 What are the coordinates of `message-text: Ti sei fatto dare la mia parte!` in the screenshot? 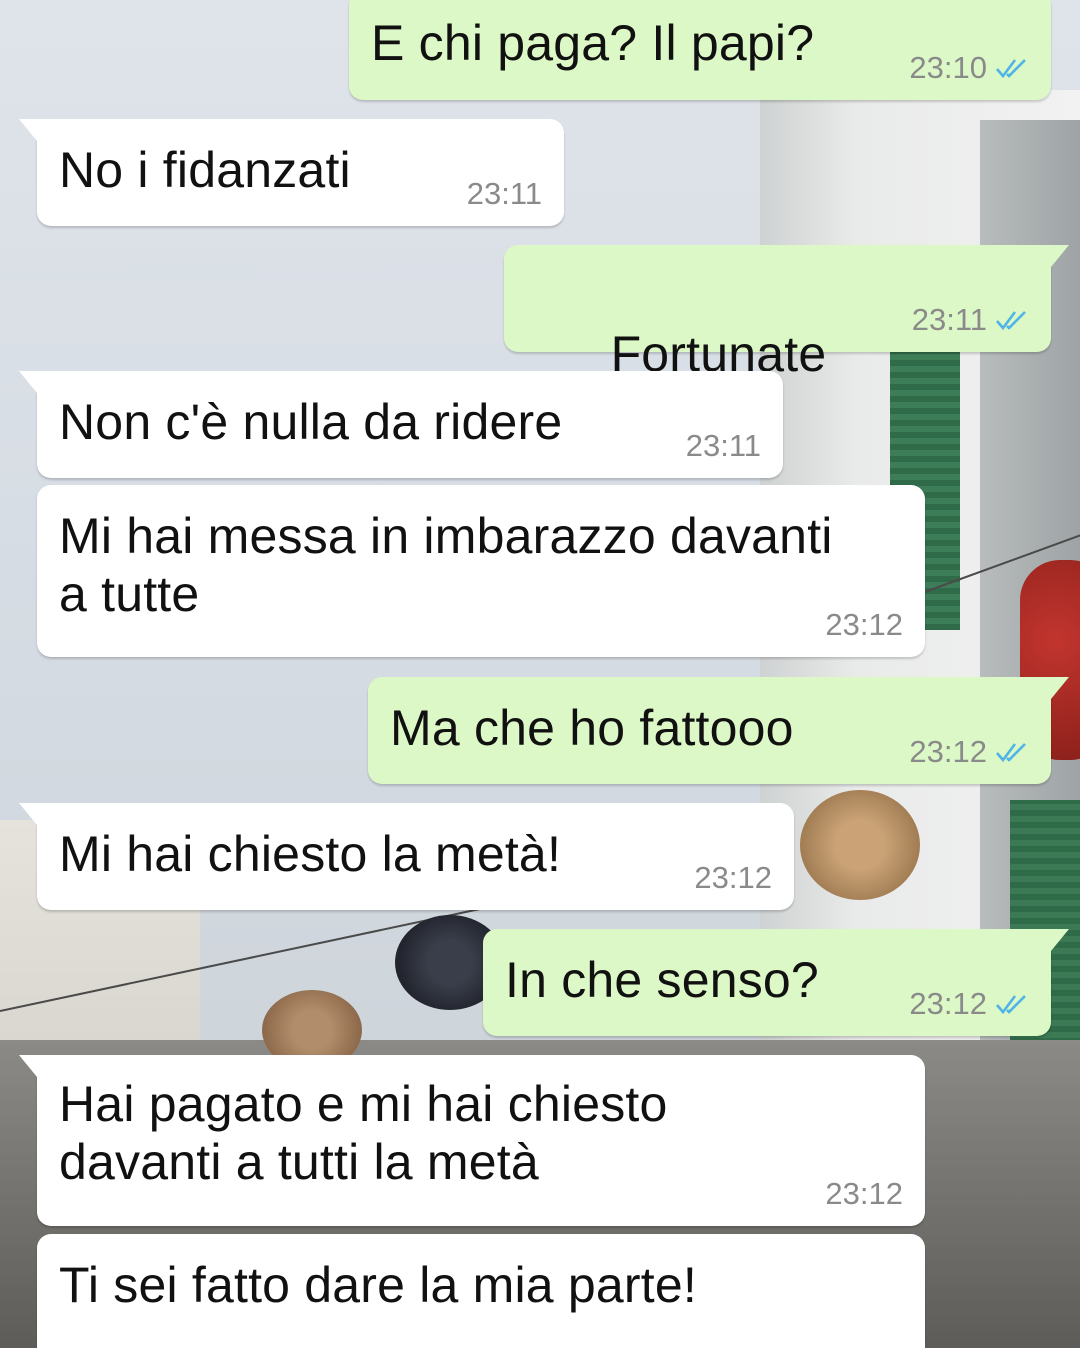 It's located at (378, 1285).